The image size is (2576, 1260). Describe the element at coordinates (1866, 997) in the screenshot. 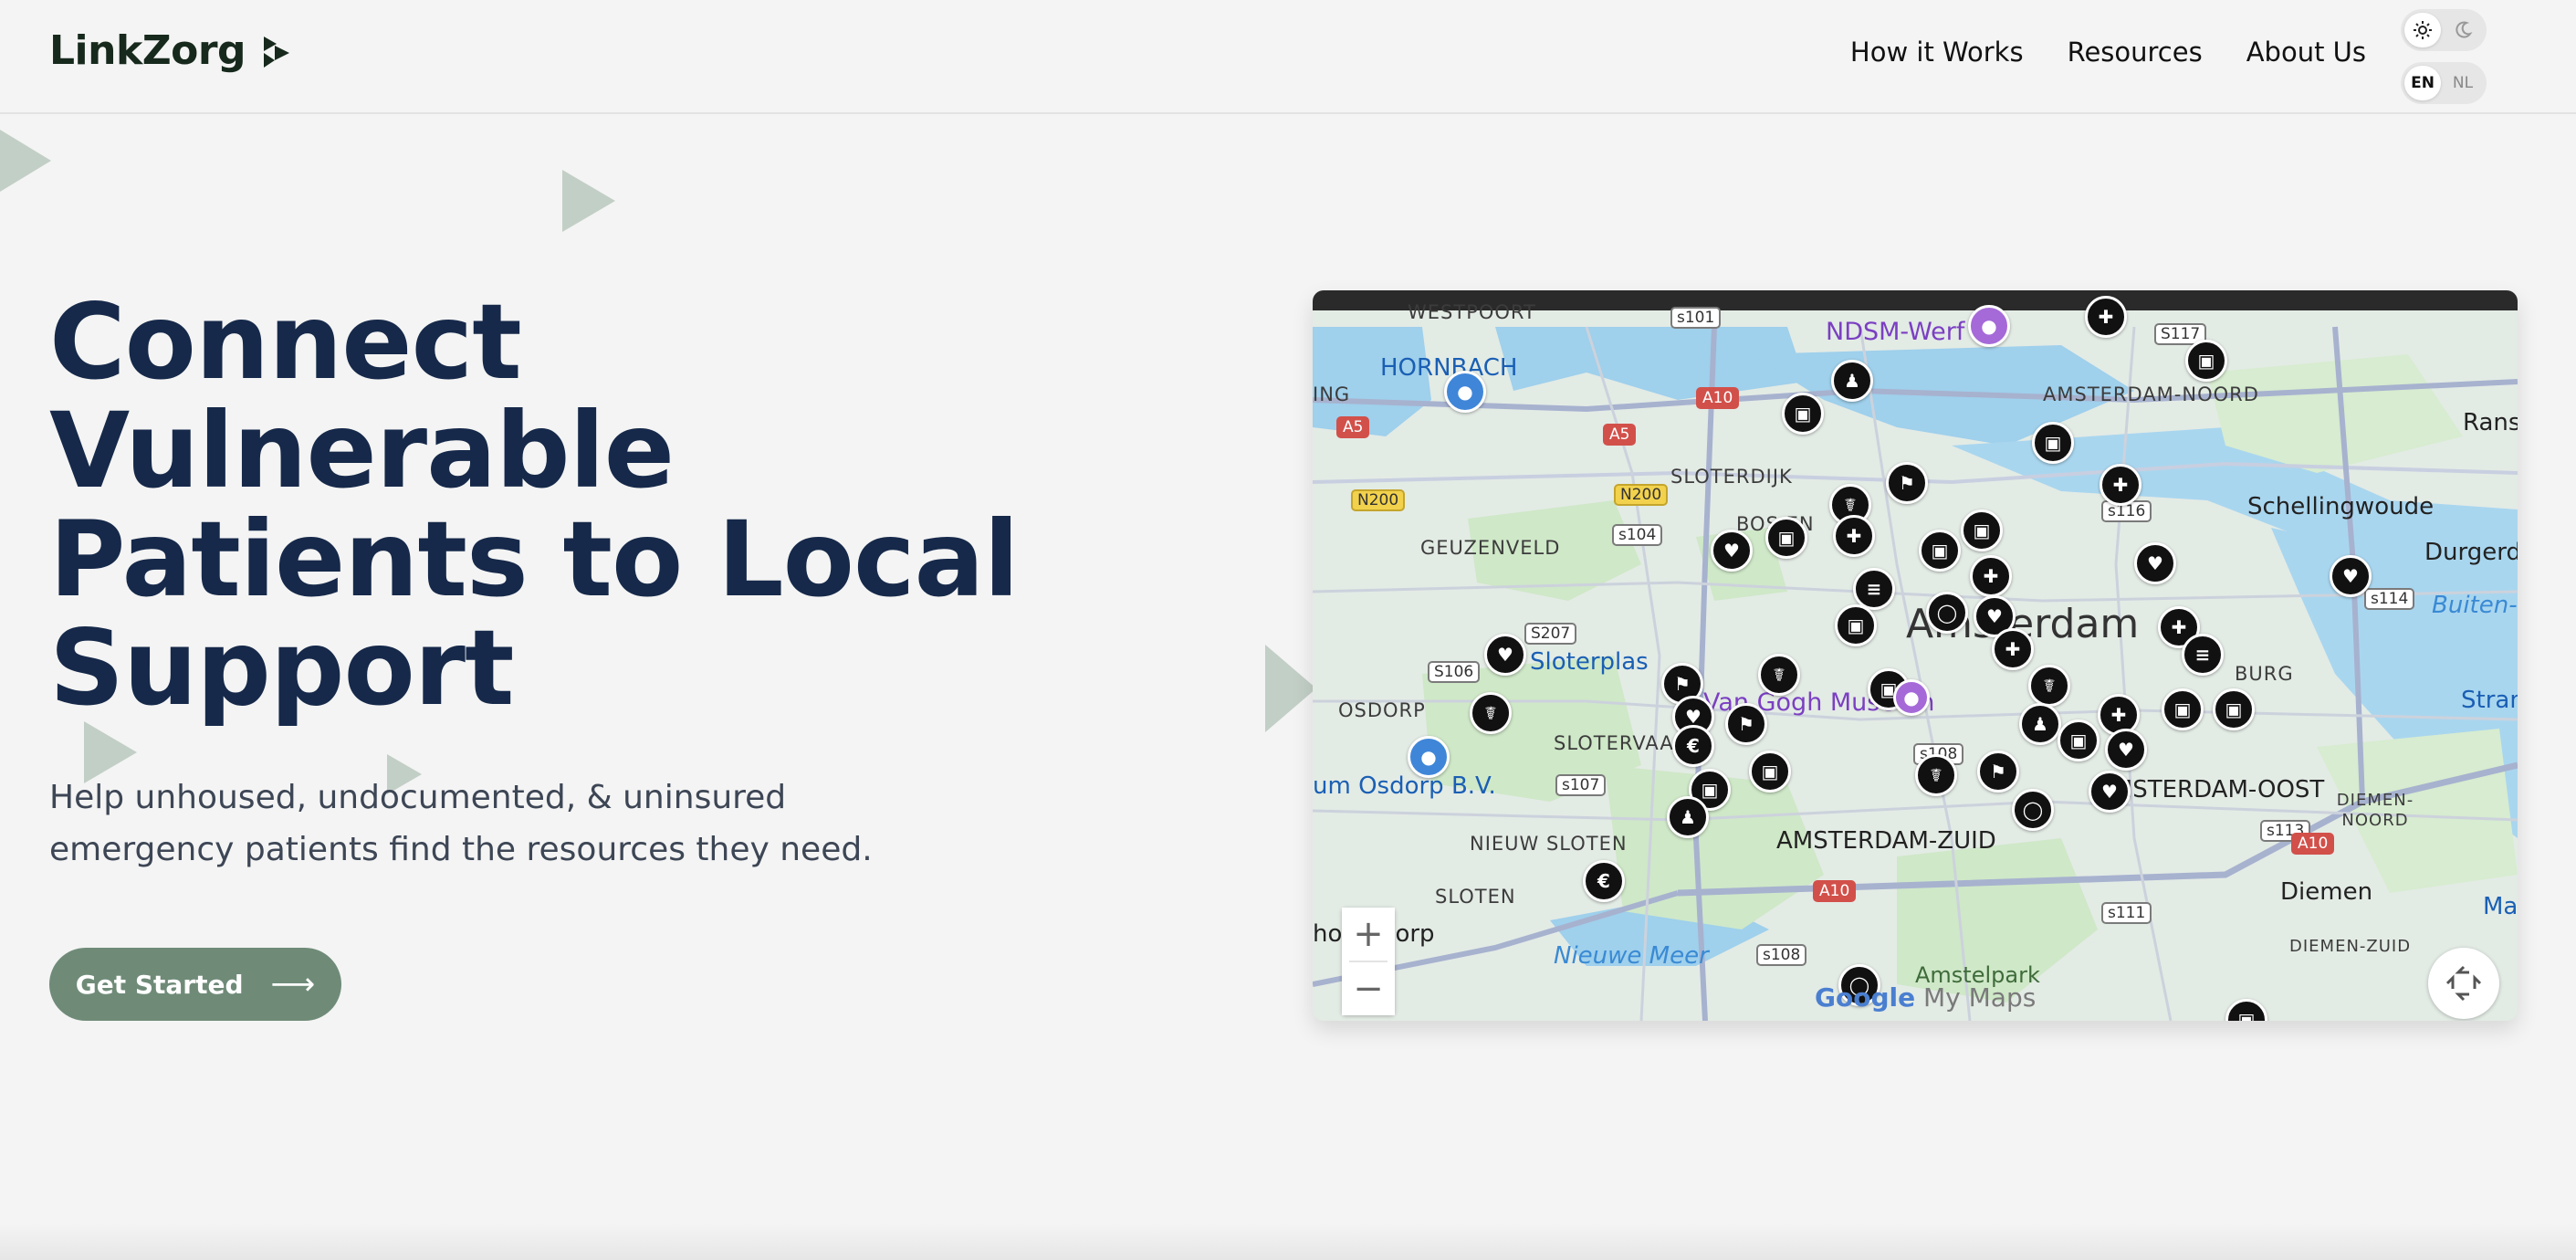

I see `google-logo: Google` at that location.